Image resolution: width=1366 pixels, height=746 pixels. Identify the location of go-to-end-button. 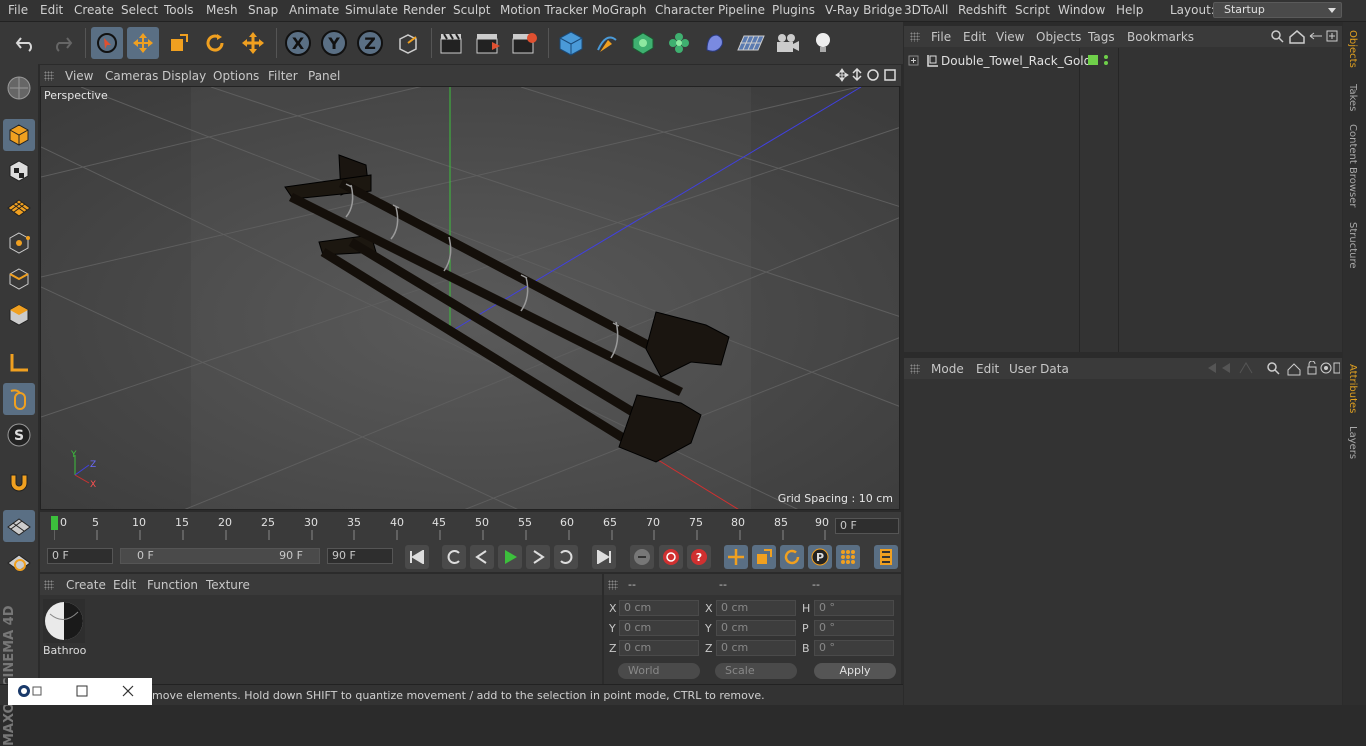
(604, 557).